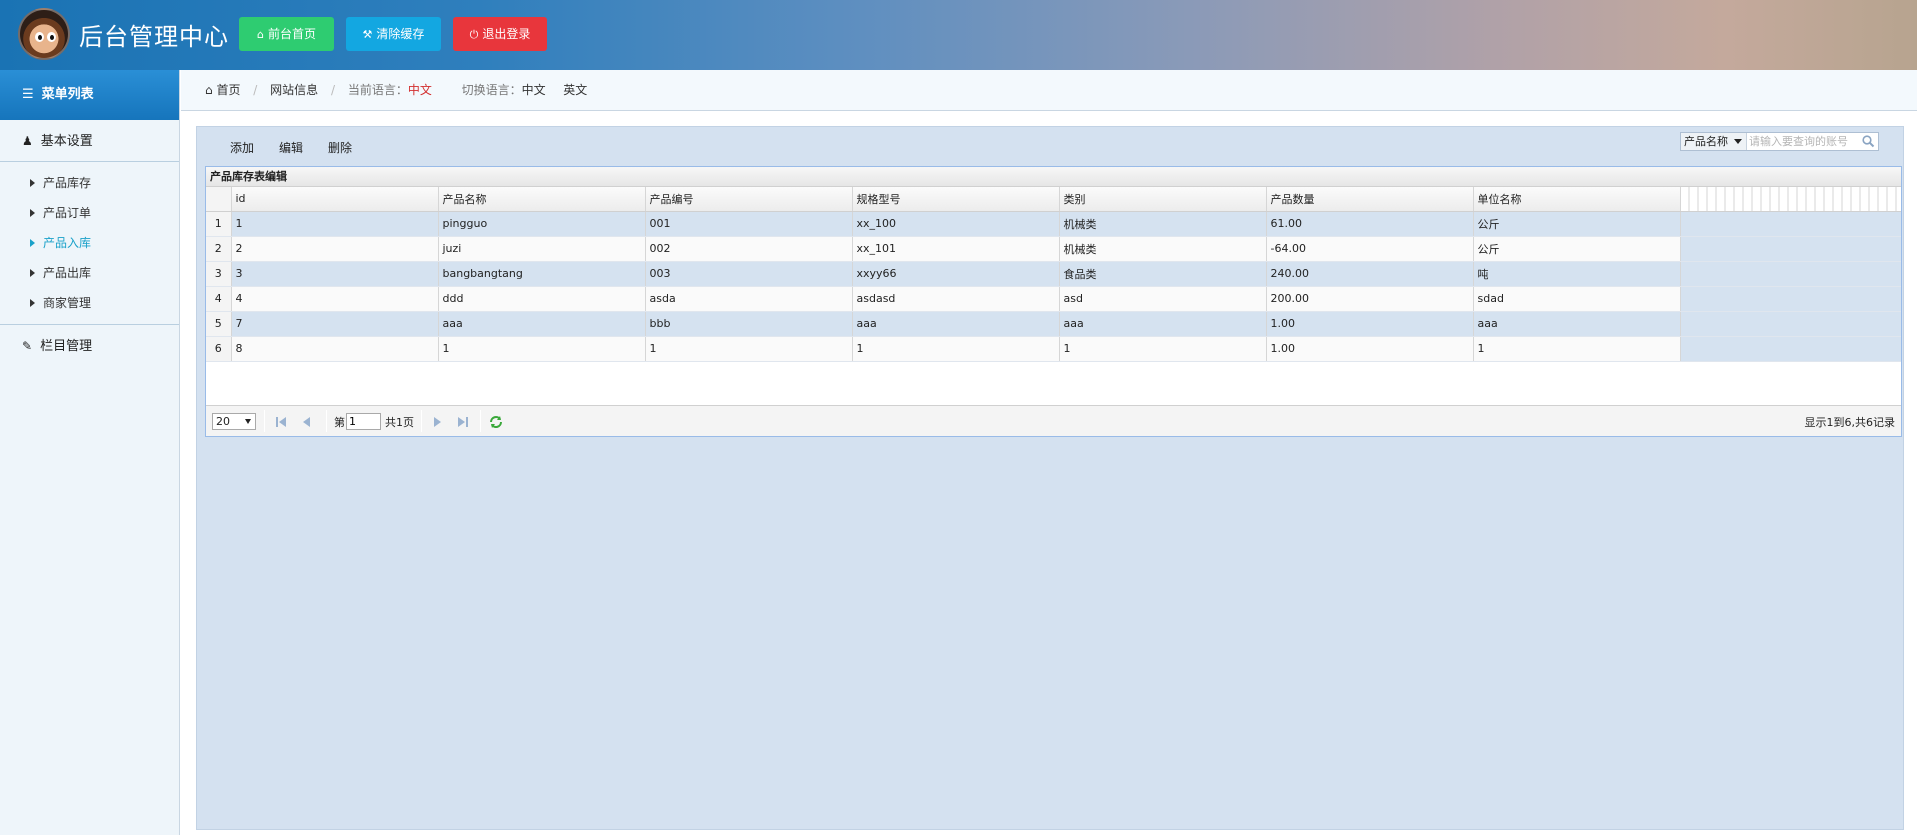 The height and width of the screenshot is (835, 1917). Describe the element at coordinates (219, 199) in the screenshot. I see `row-number-header` at that location.